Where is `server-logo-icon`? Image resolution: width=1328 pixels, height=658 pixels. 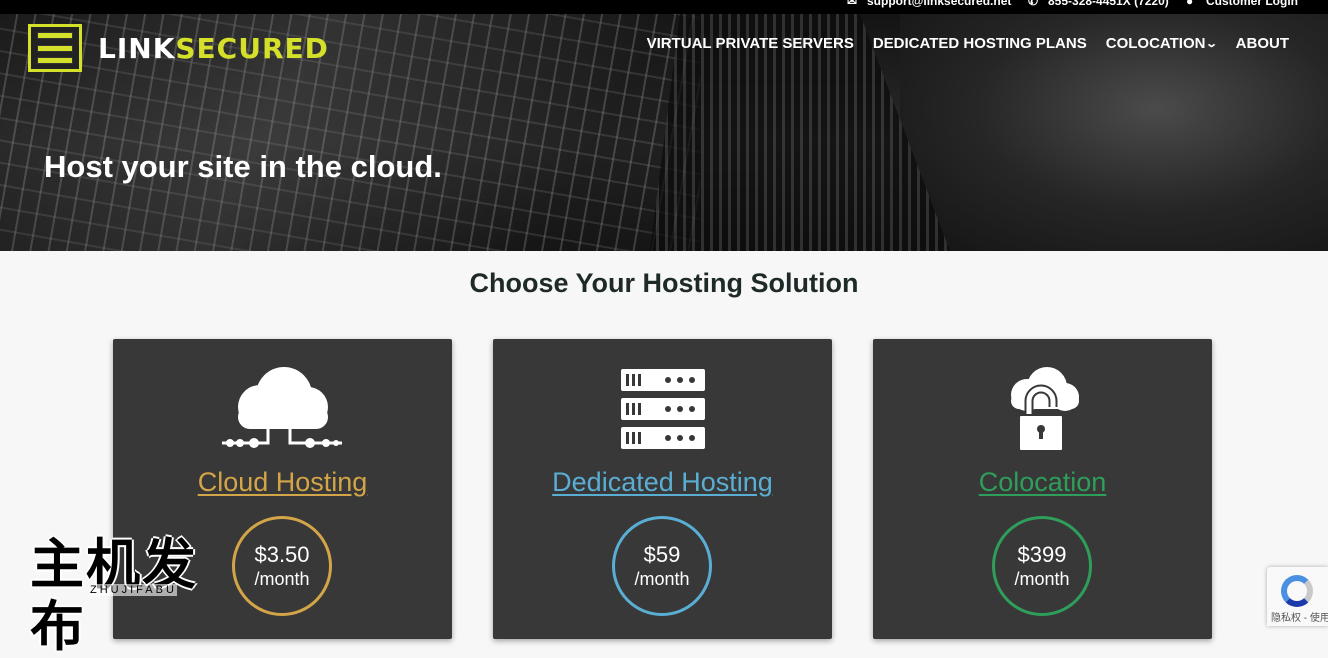 server-logo-icon is located at coordinates (55, 48).